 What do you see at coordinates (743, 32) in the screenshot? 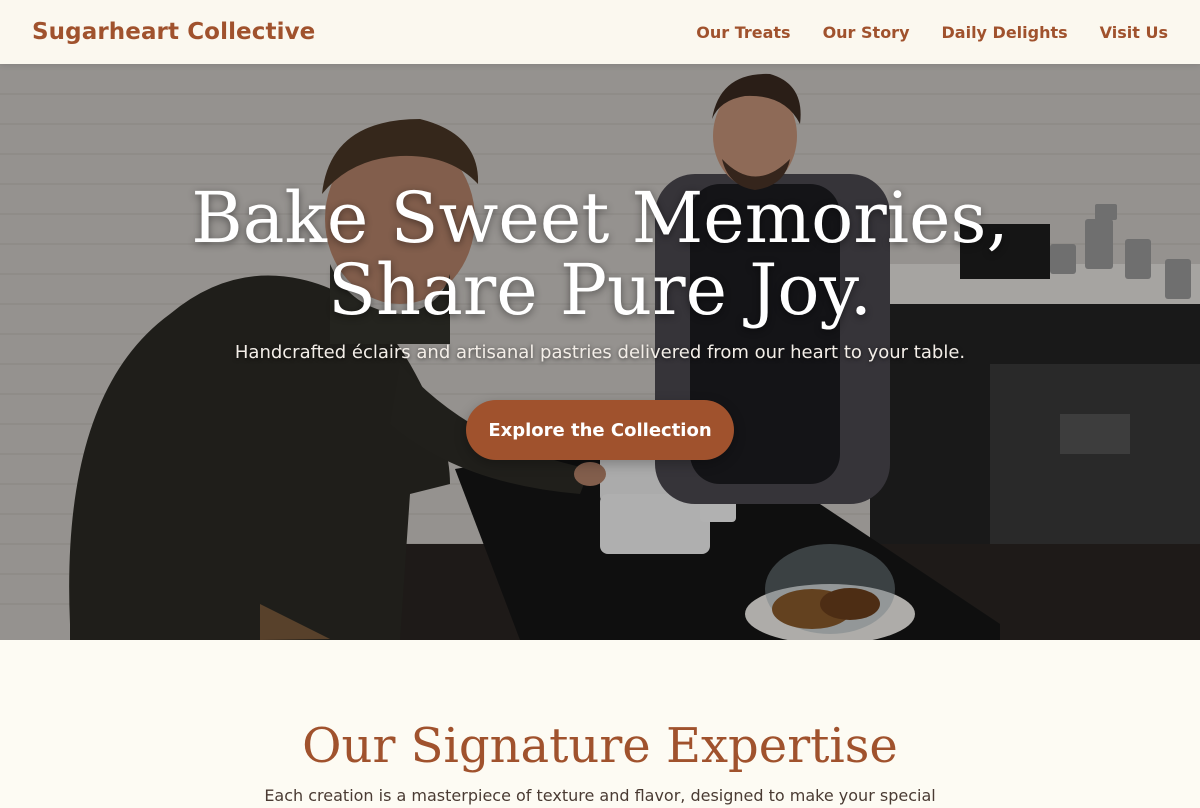
I see `nav-link-our-treats: Our Treats` at bounding box center [743, 32].